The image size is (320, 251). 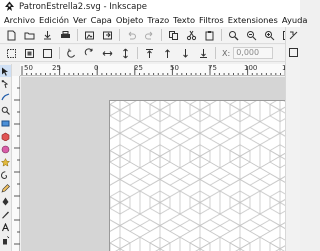 What do you see at coordinates (269, 35) in the screenshot?
I see `zoom-page-icon` at bounding box center [269, 35].